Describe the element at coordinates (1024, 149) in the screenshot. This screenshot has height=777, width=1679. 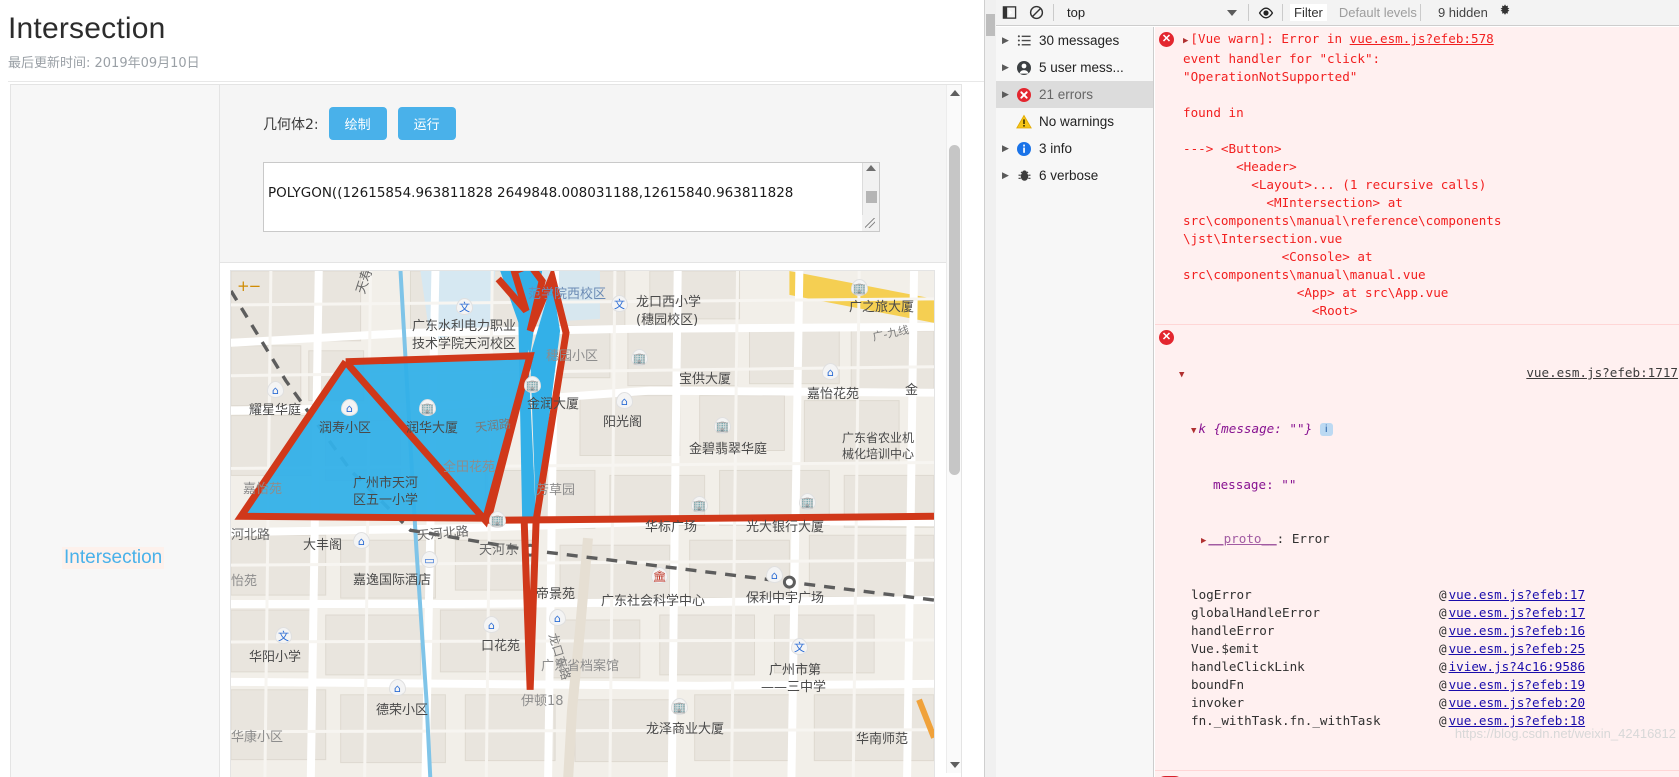
I see `info-icon` at that location.